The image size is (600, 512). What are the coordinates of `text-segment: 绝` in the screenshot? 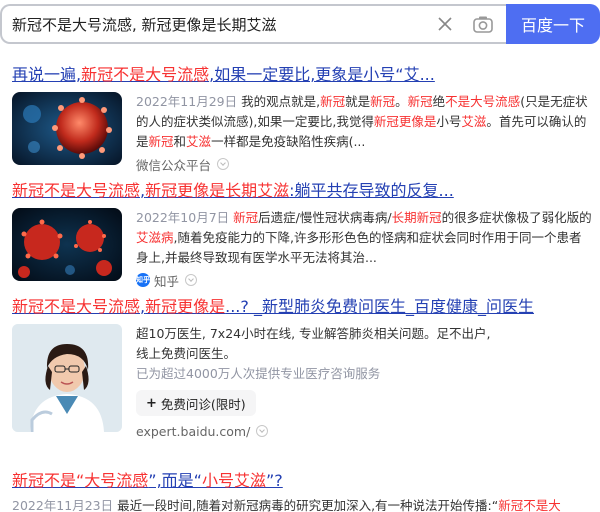 It's located at (439, 101).